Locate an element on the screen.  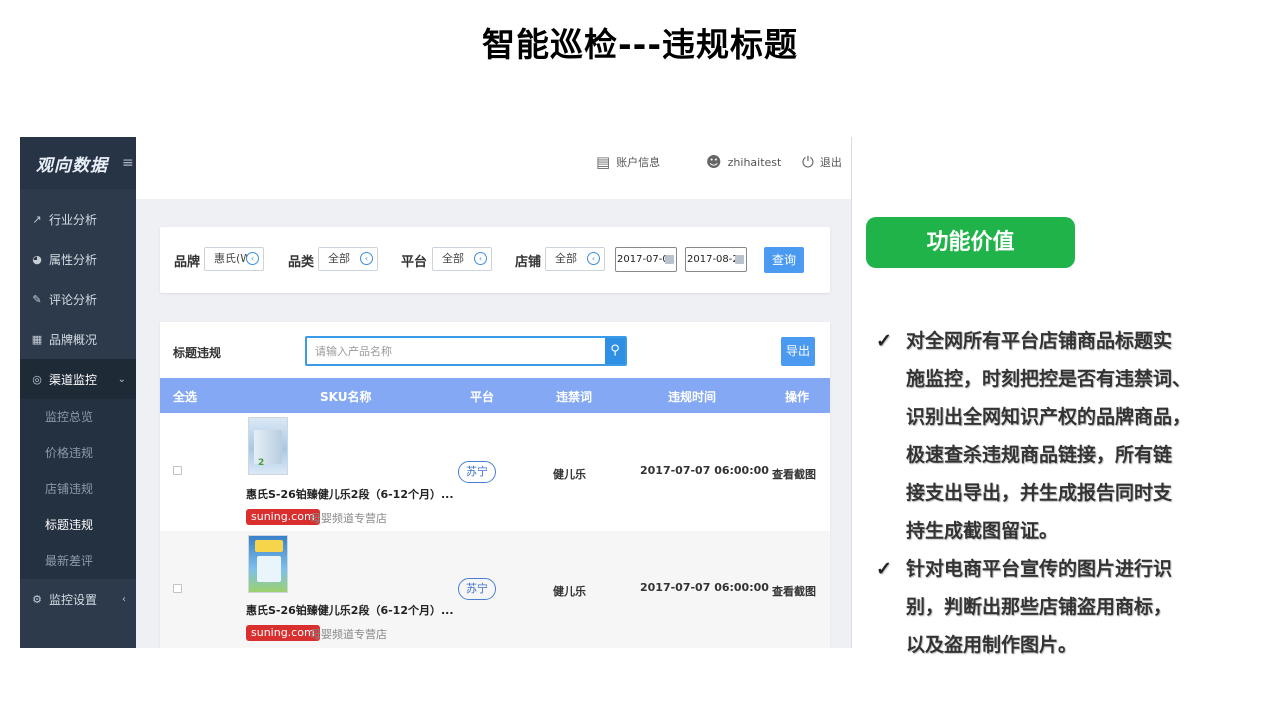
search-icon: ⚲ is located at coordinates (615, 351).